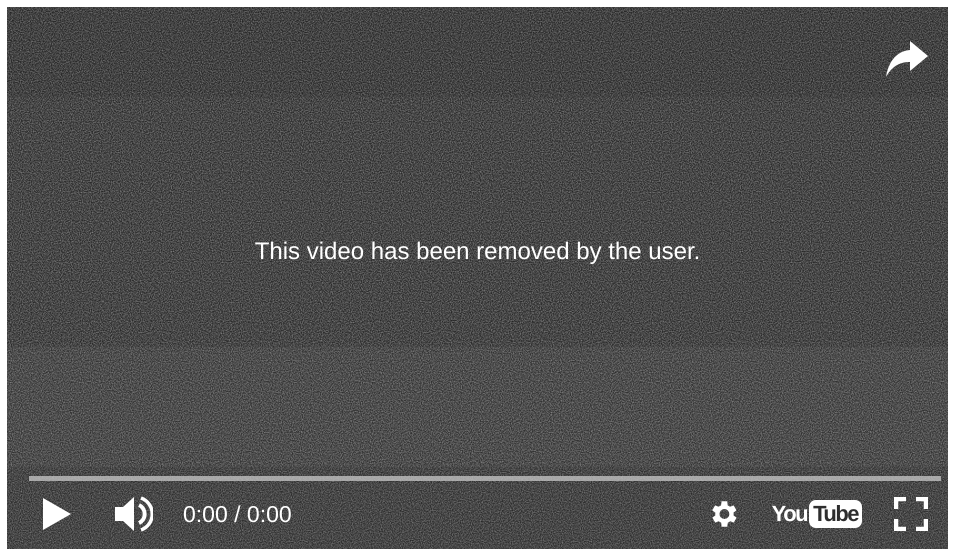 This screenshot has height=549, width=955. Describe the element at coordinates (237, 514) in the screenshot. I see `time-display: 0:00 / 0:00` at that location.